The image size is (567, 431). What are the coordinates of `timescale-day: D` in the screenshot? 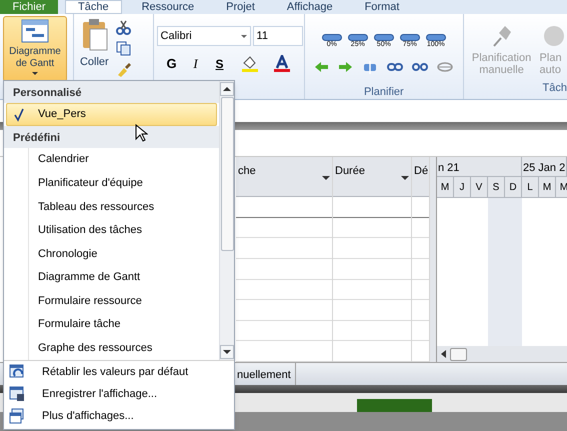 It's located at (513, 187).